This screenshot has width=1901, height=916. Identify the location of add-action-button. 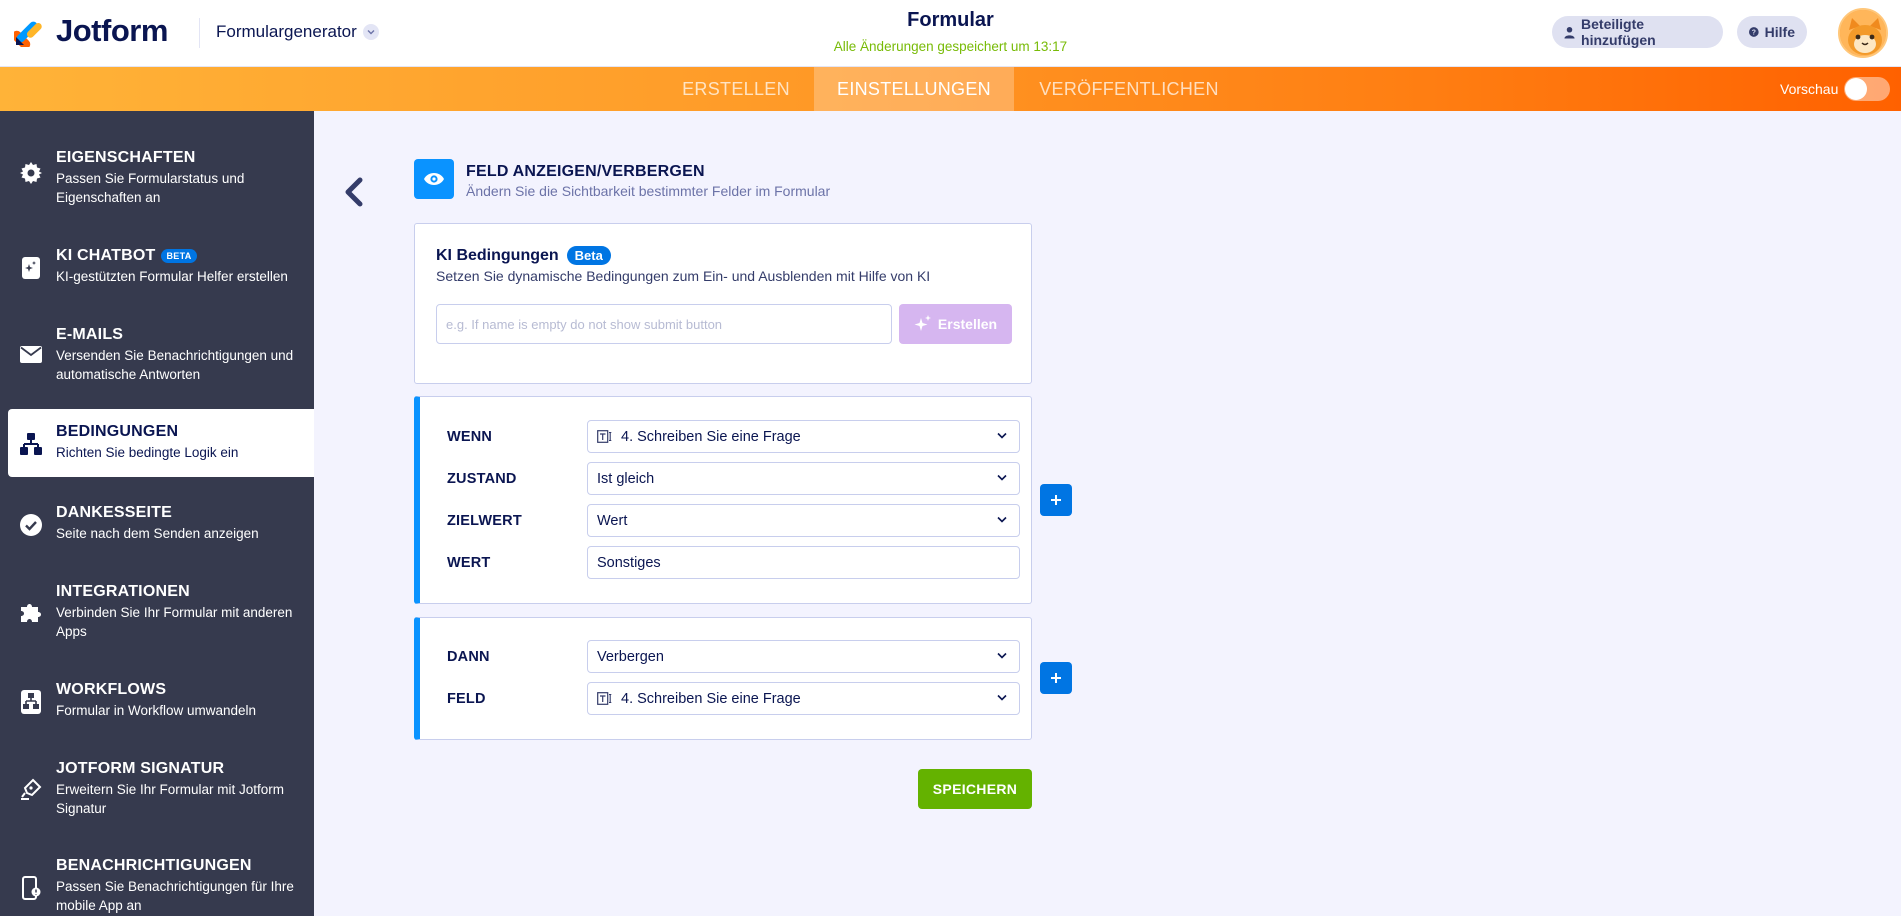
(1056, 678).